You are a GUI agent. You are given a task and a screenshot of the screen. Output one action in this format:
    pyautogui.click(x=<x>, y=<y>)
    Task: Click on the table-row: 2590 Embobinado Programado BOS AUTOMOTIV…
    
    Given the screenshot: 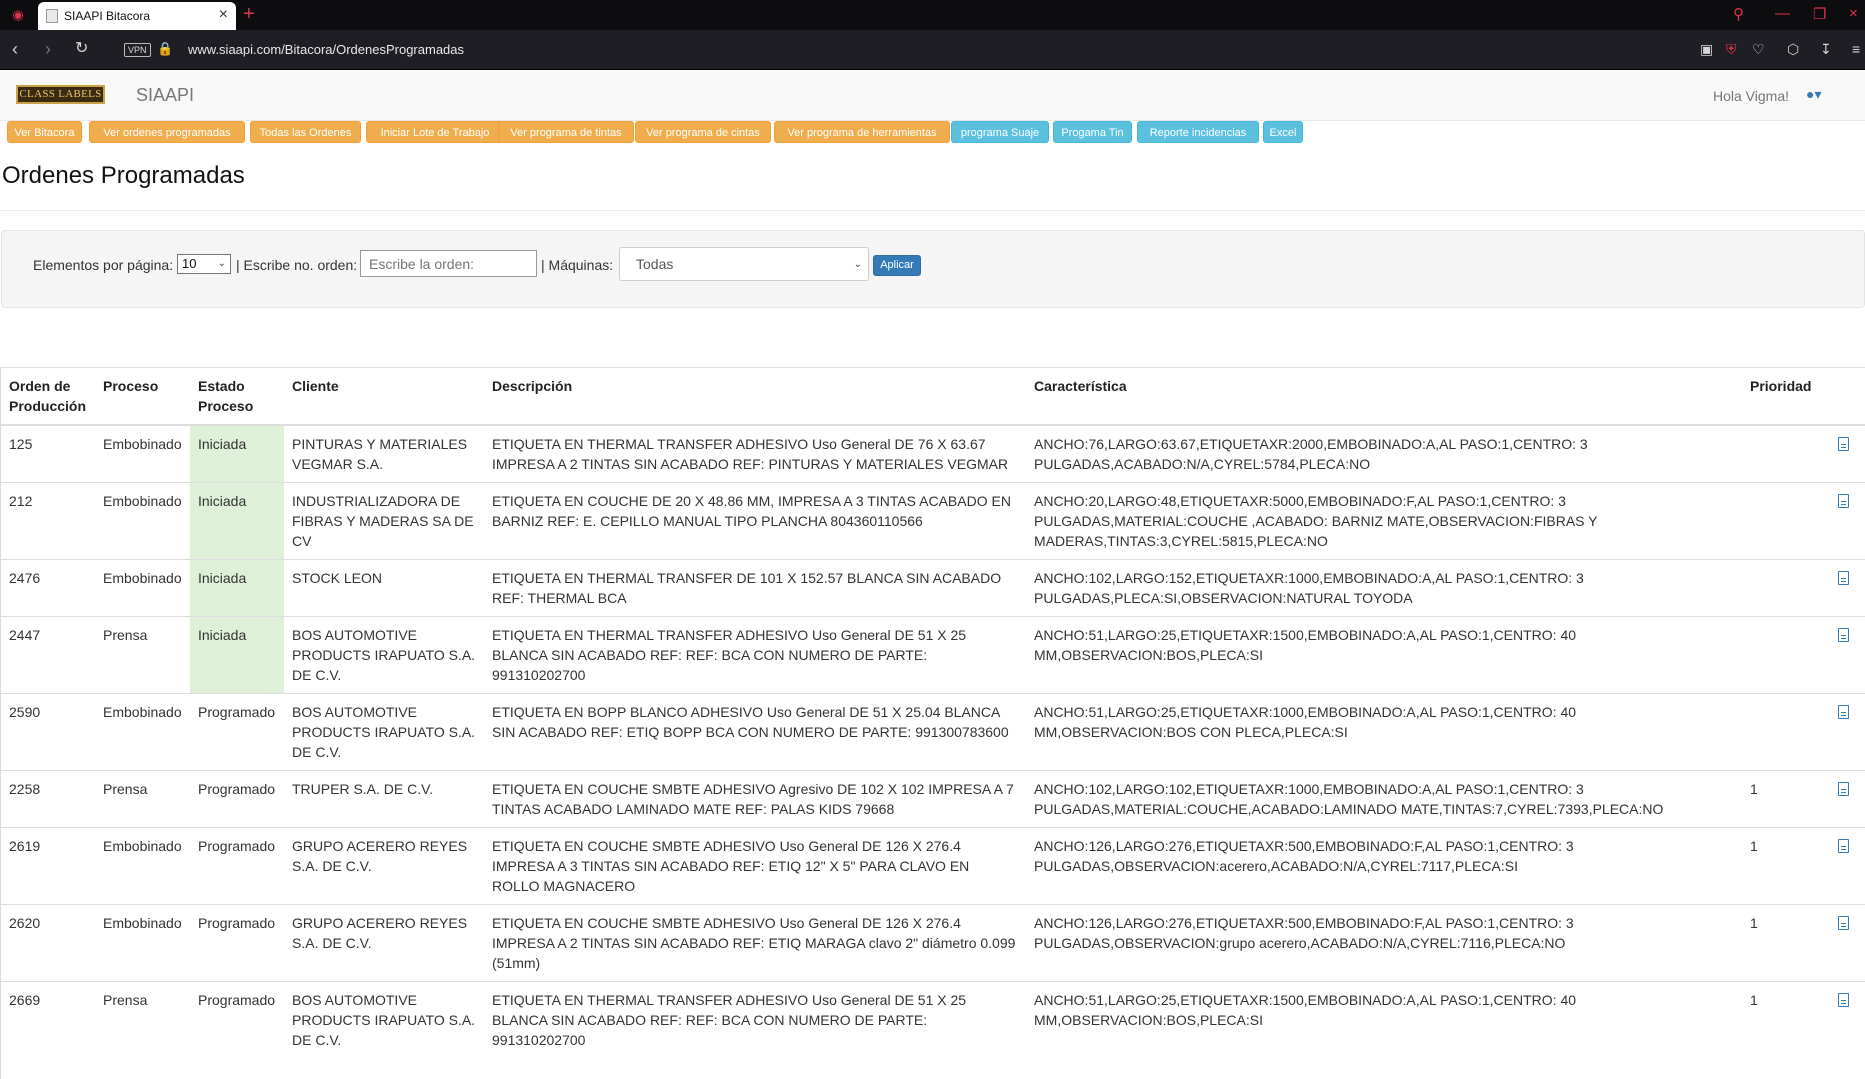 What is the action you would take?
    pyautogui.click(x=933, y=732)
    